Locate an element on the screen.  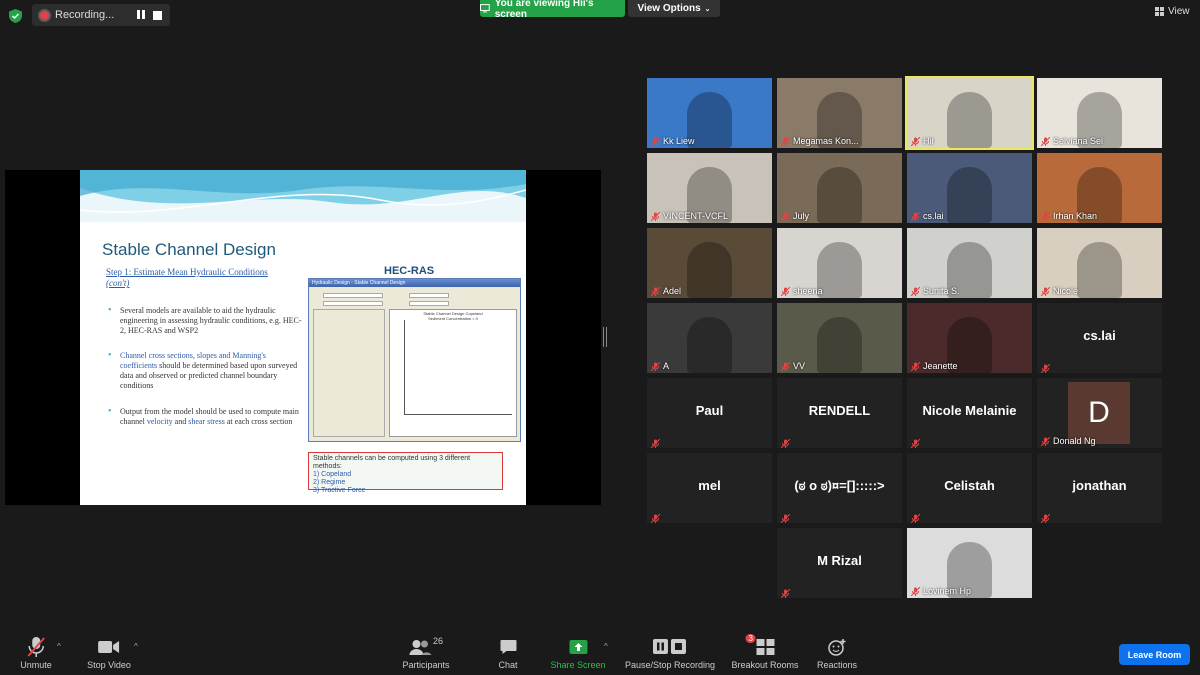
participant-name: Kk Liew is located at coordinates (672, 141).